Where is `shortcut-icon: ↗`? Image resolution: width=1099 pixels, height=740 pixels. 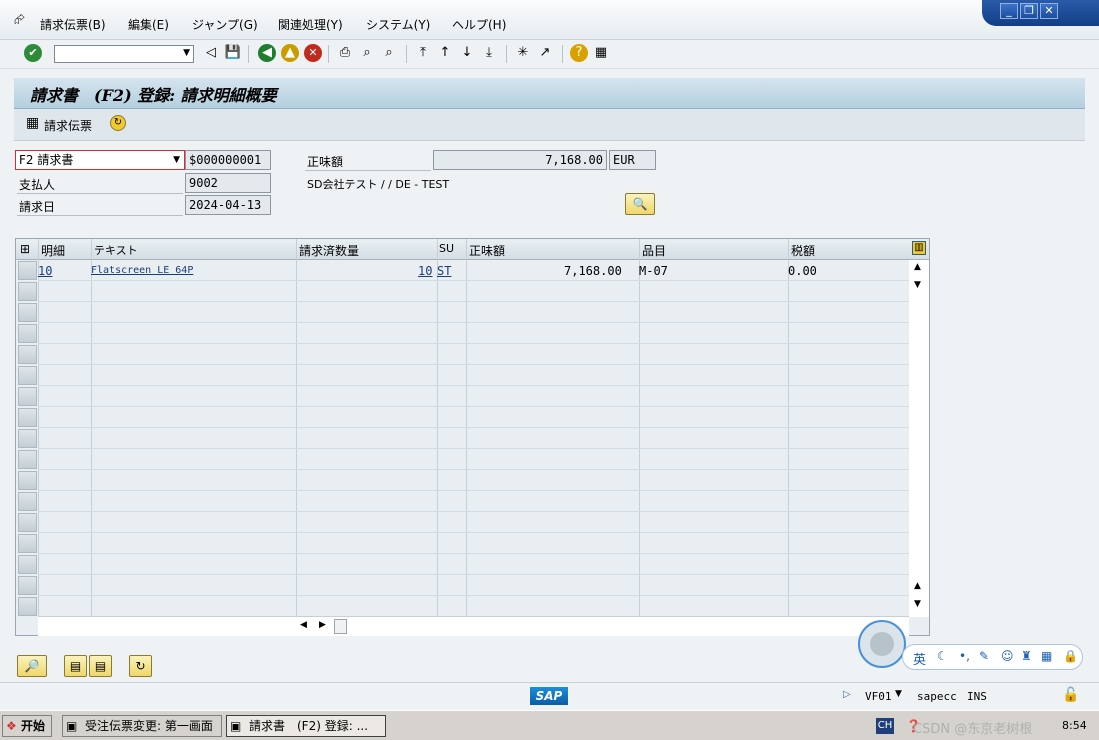 shortcut-icon: ↗ is located at coordinates (545, 53).